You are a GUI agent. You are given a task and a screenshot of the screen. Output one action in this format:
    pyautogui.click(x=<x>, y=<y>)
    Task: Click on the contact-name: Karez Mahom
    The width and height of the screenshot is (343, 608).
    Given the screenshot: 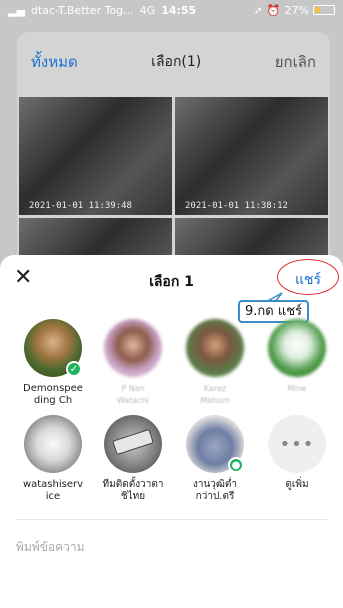 What is the action you would take?
    pyautogui.click(x=215, y=394)
    